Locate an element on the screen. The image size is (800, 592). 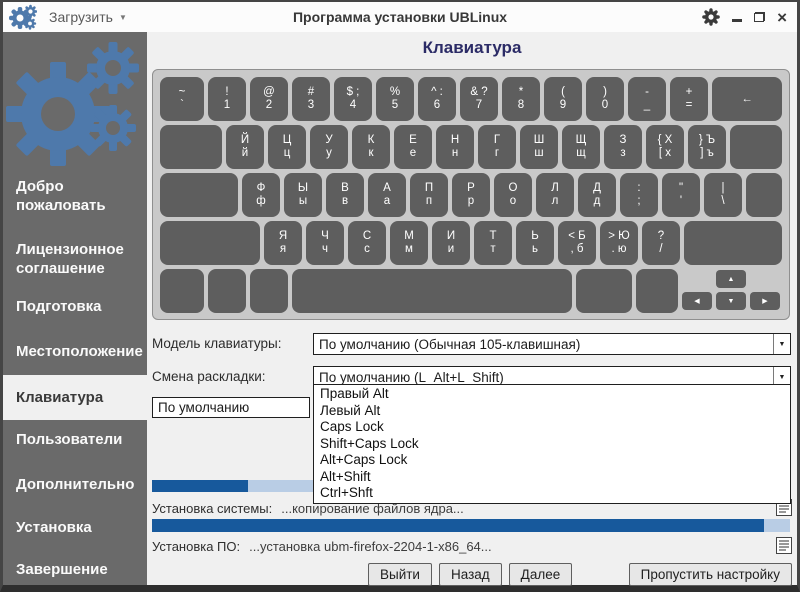
layout-option: Левый Alt is located at coordinates (552, 411).